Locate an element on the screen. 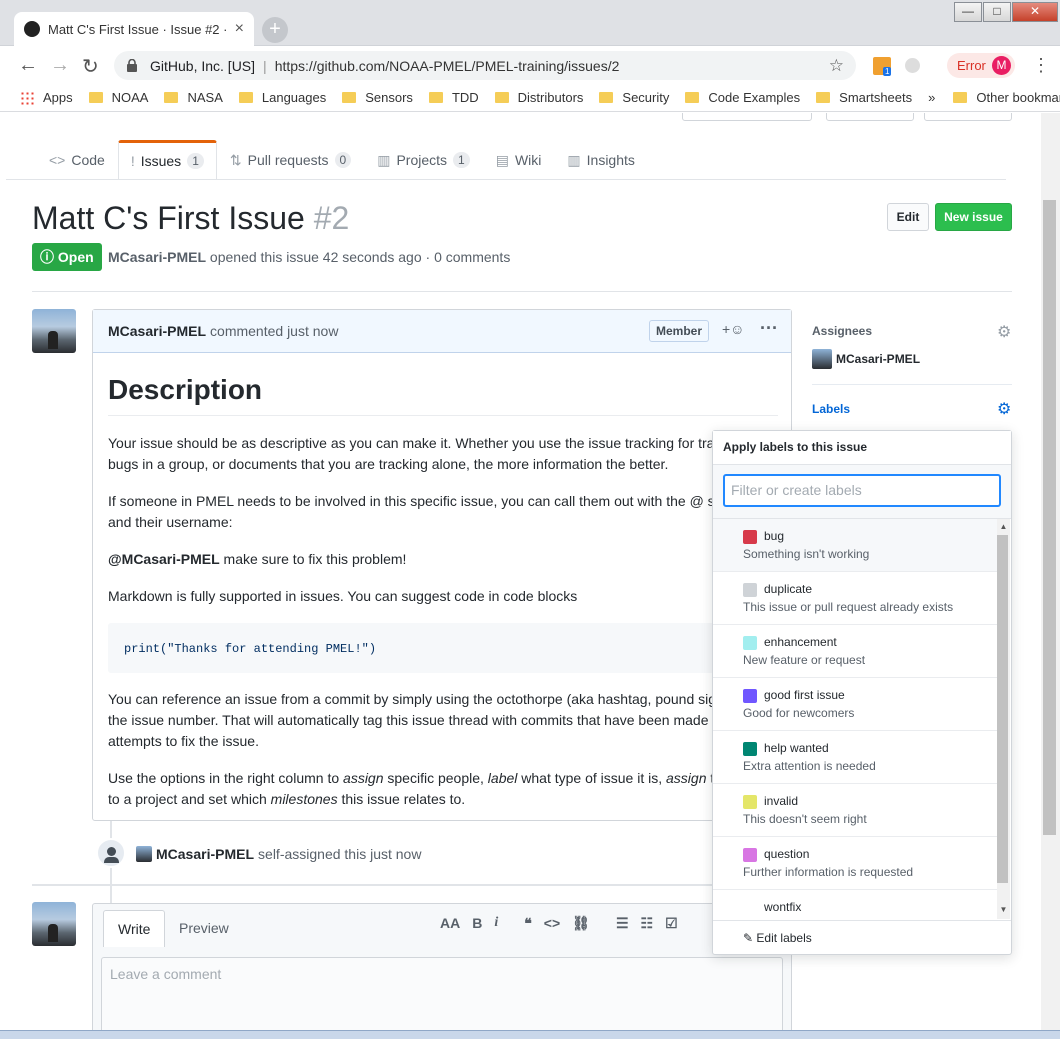 Image resolution: width=1060 pixels, height=1039 pixels. rss-extension-icon: 1 is located at coordinates (882, 66).